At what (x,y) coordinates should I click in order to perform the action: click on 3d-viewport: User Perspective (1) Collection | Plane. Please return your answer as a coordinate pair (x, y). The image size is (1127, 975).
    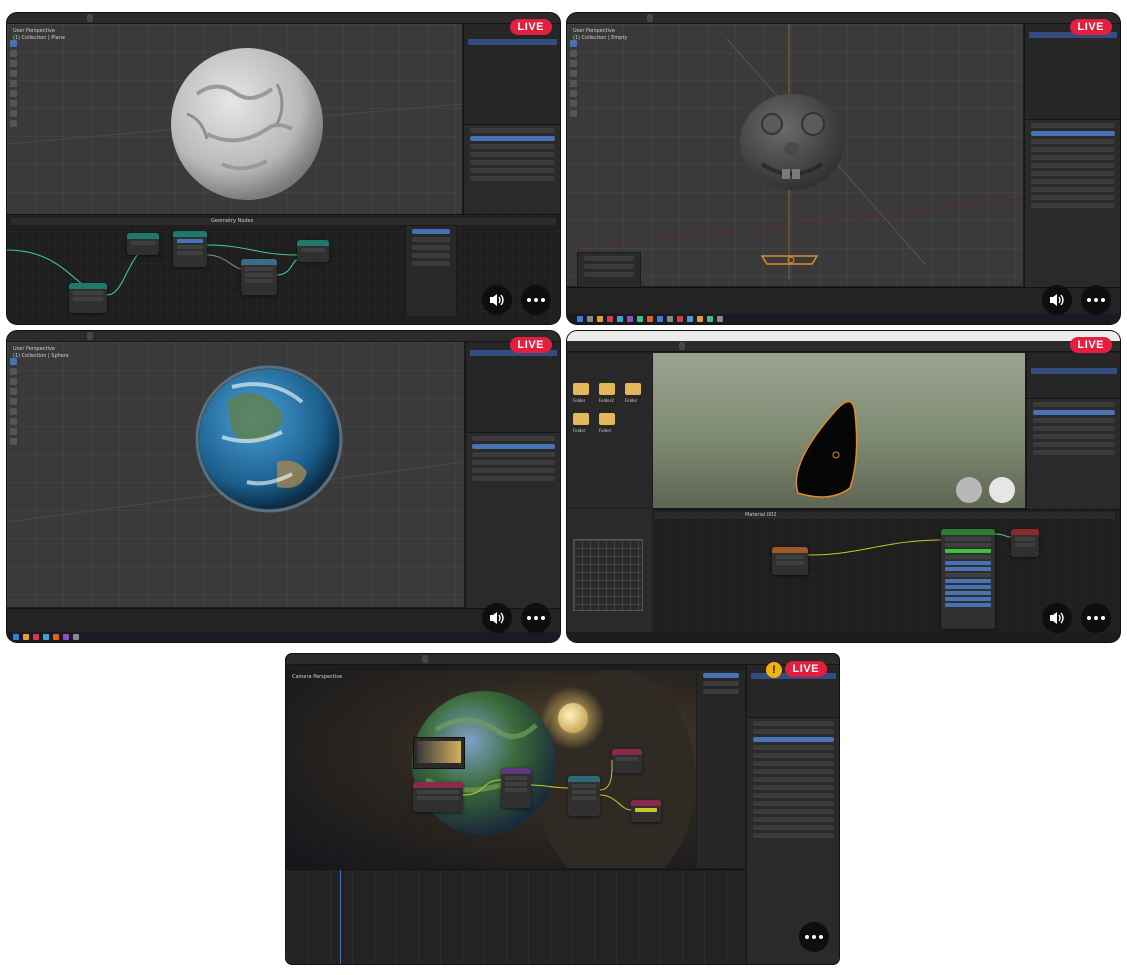
    Looking at the image, I should click on (234, 124).